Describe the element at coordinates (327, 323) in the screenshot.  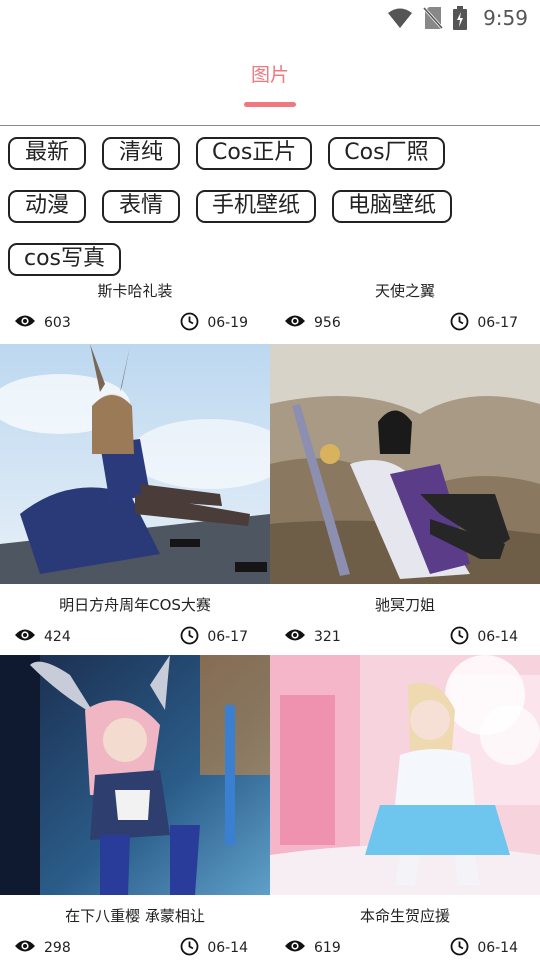
I see `view-count: 956` at that location.